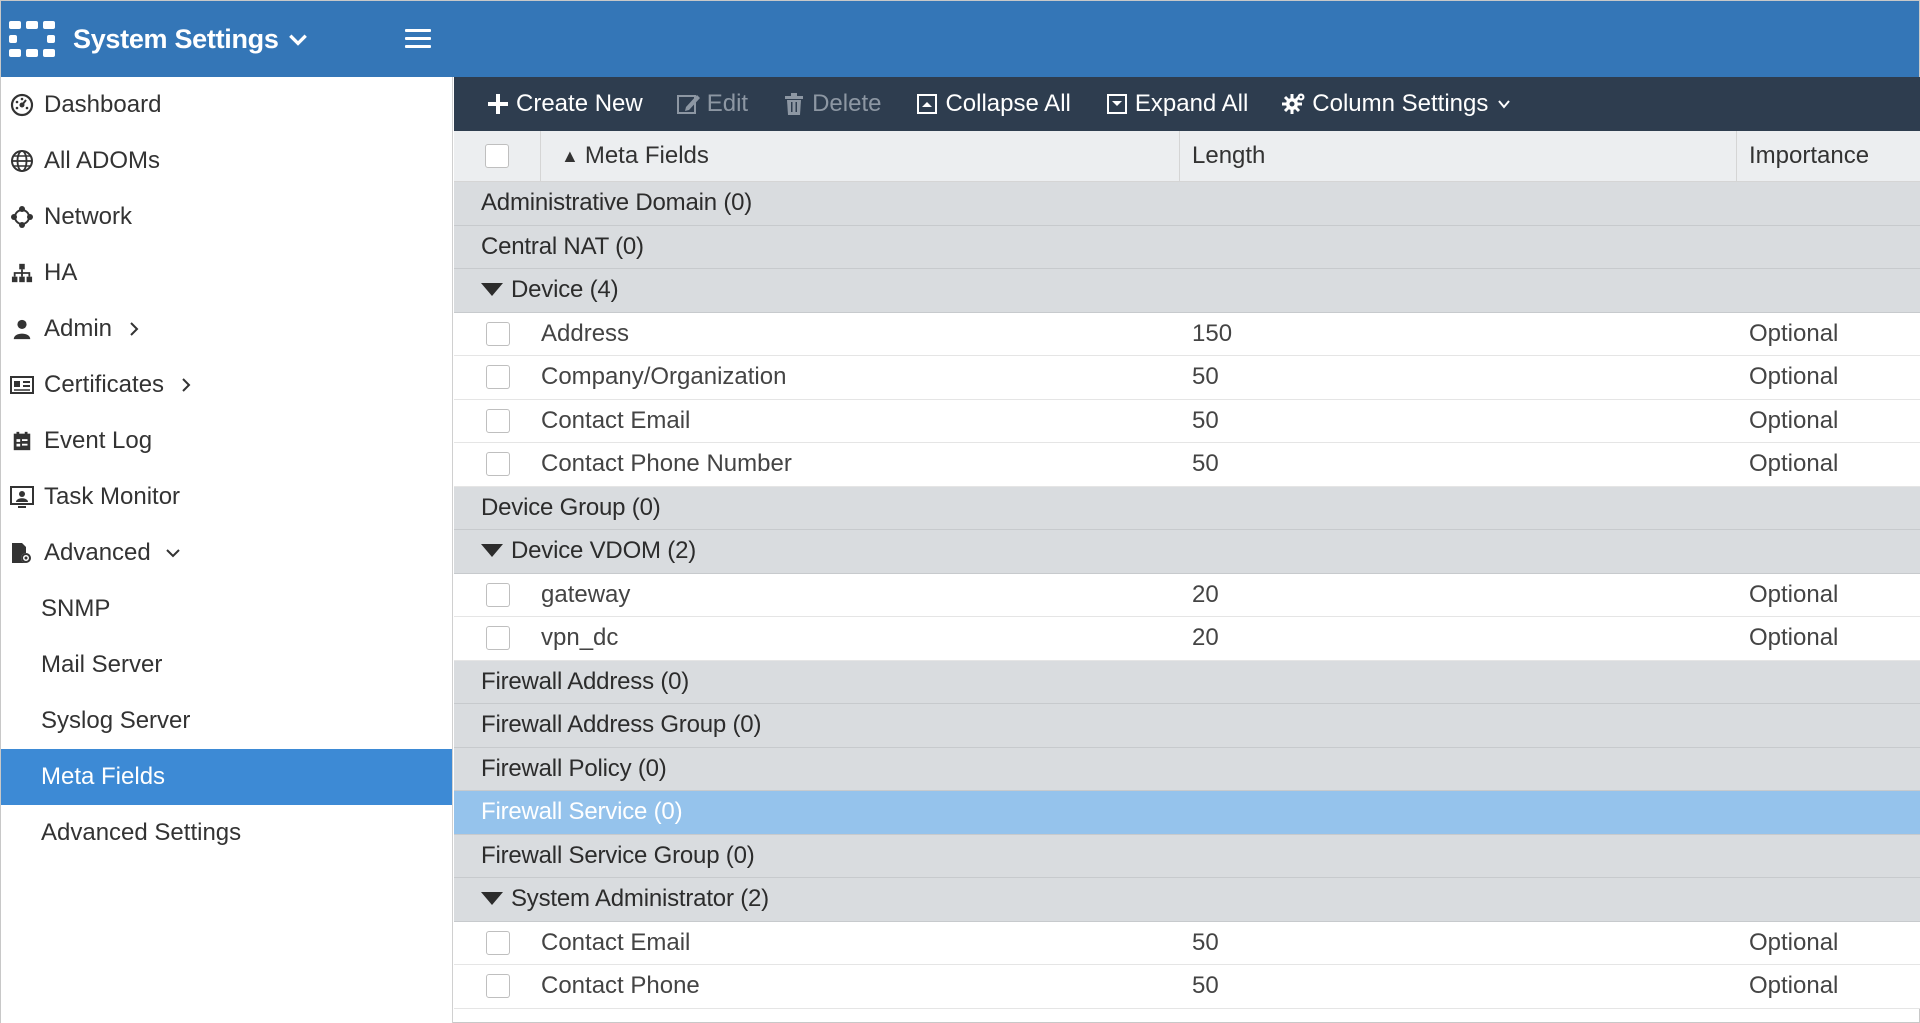 This screenshot has height=1023, width=1920. What do you see at coordinates (586, 594) in the screenshot?
I see `cell-name: gateway` at bounding box center [586, 594].